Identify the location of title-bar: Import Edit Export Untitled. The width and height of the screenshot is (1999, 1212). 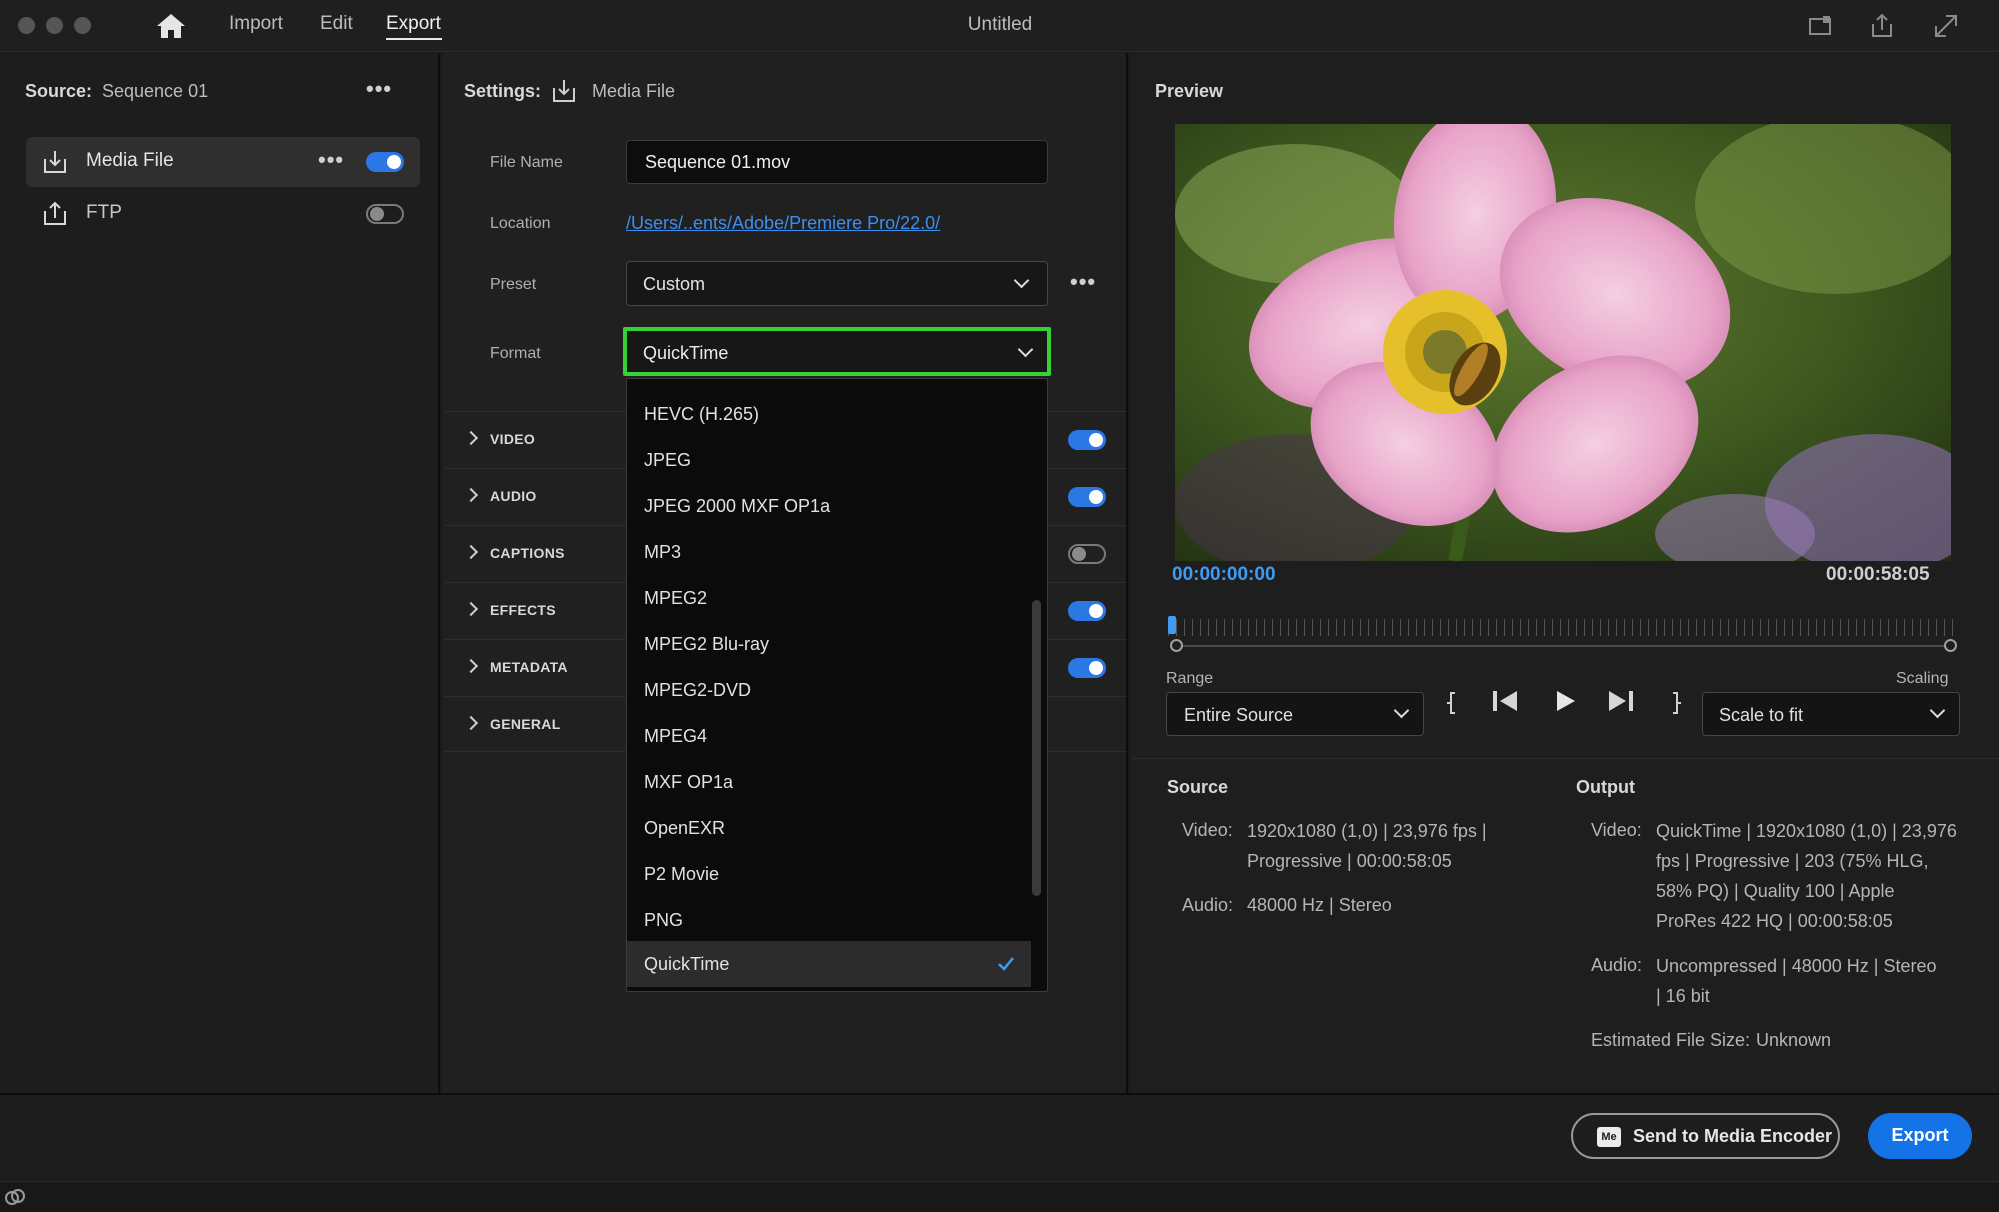
(999, 26).